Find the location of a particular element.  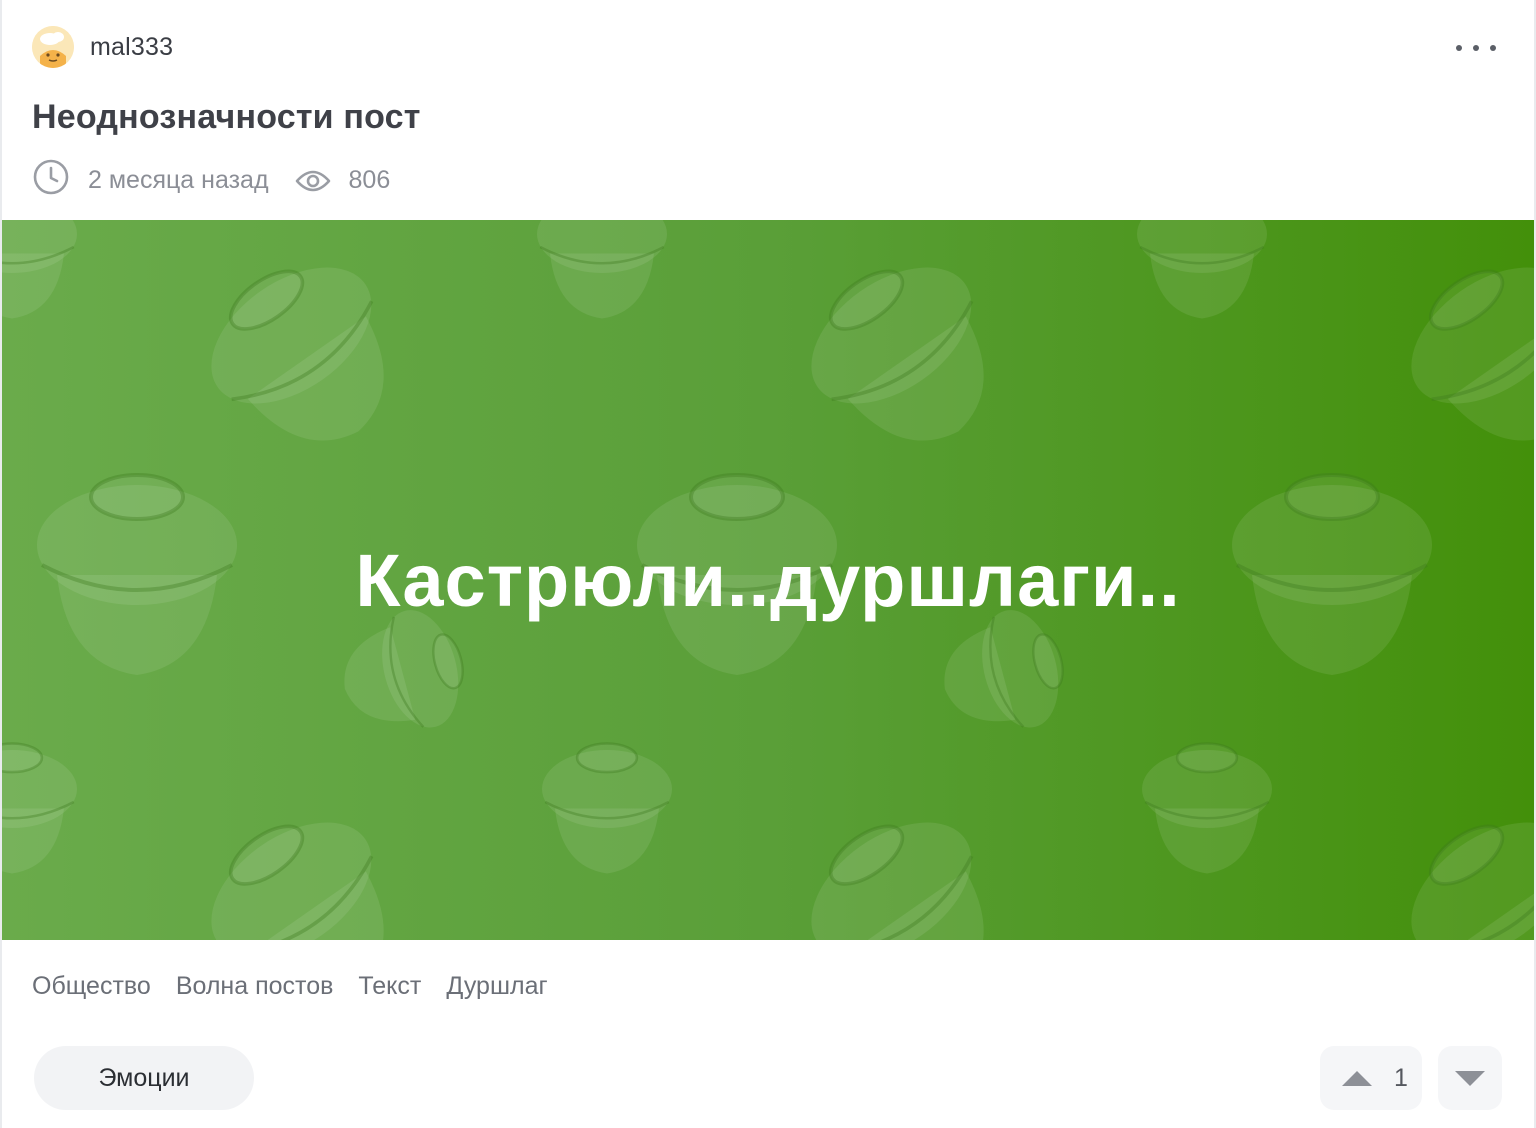

tag-obshchestvo: Общество is located at coordinates (91, 986).